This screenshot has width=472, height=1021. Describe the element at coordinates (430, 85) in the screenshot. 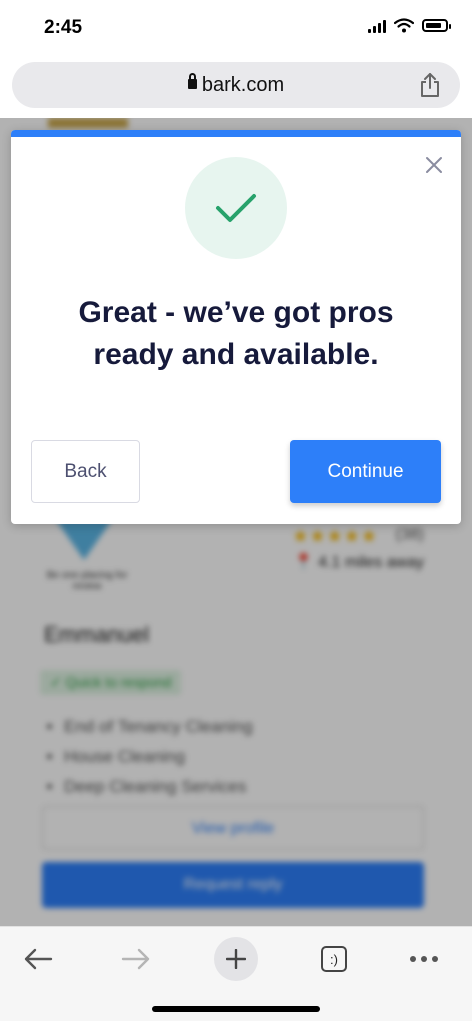

I see `share-icon` at that location.